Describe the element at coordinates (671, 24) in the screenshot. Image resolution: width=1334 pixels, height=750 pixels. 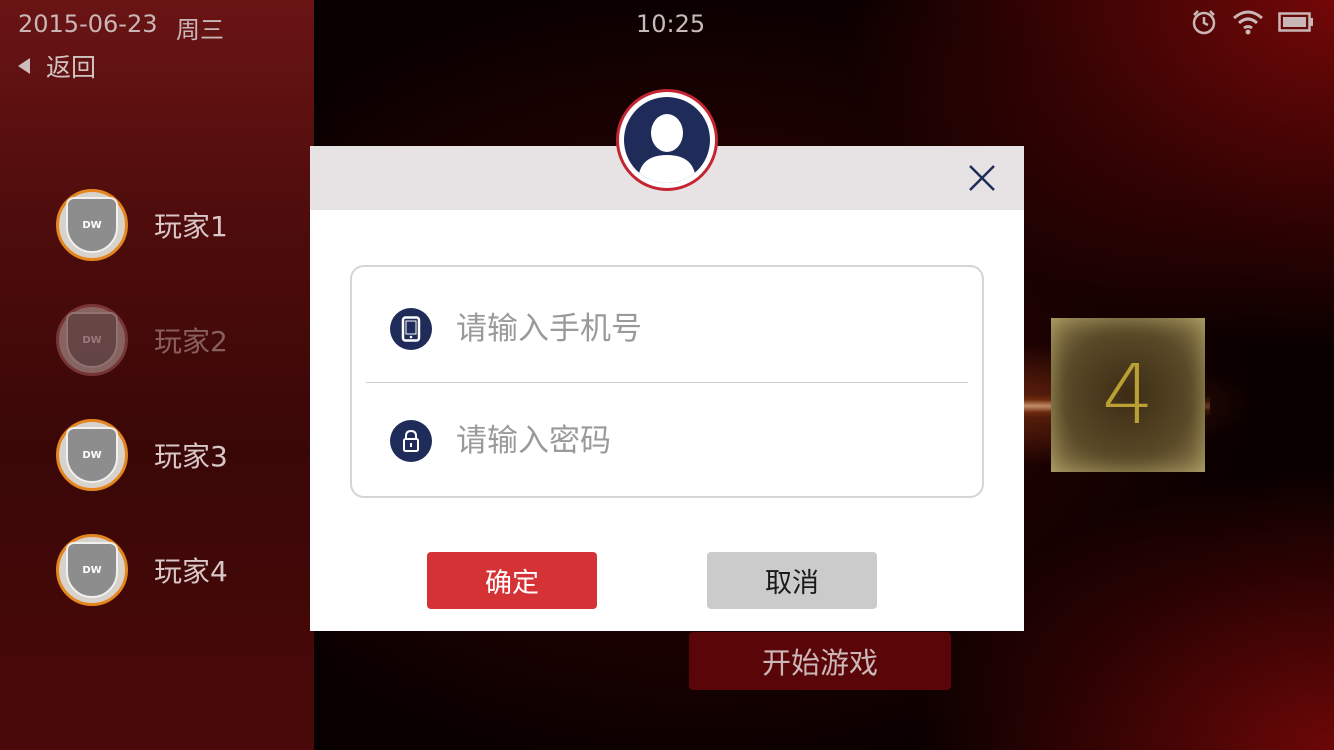
I see `status-time: 10:25` at that location.